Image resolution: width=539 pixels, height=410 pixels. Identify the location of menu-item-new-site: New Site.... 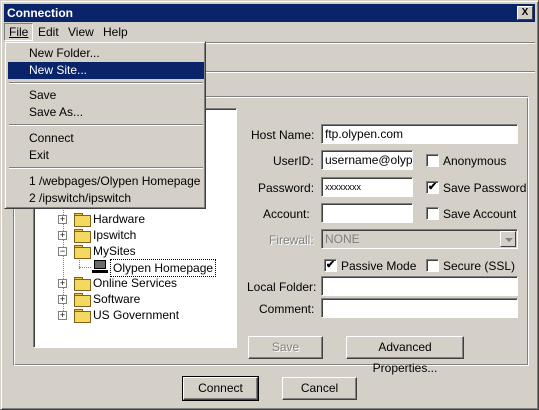
(106, 70).